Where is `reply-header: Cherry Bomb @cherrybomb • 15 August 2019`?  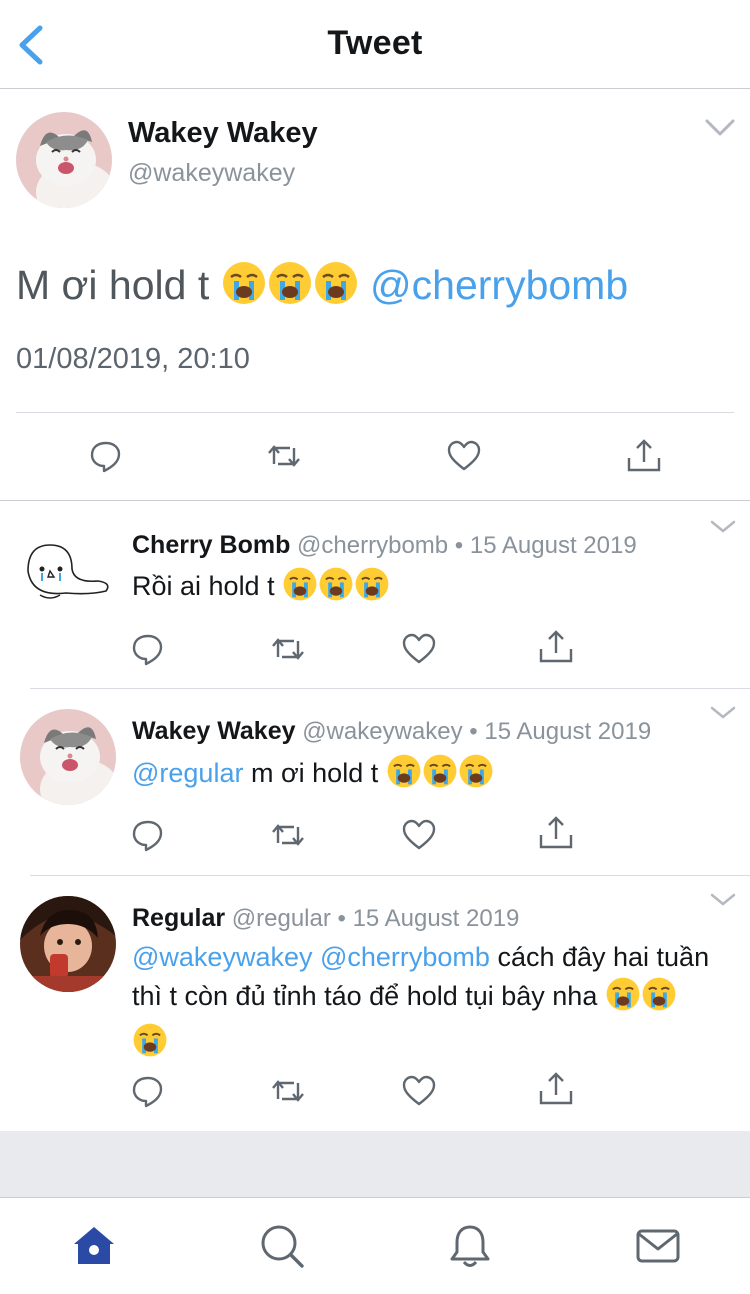
reply-header: Cherry Bomb @cherrybomb • 15 August 2019 is located at coordinates (384, 545).